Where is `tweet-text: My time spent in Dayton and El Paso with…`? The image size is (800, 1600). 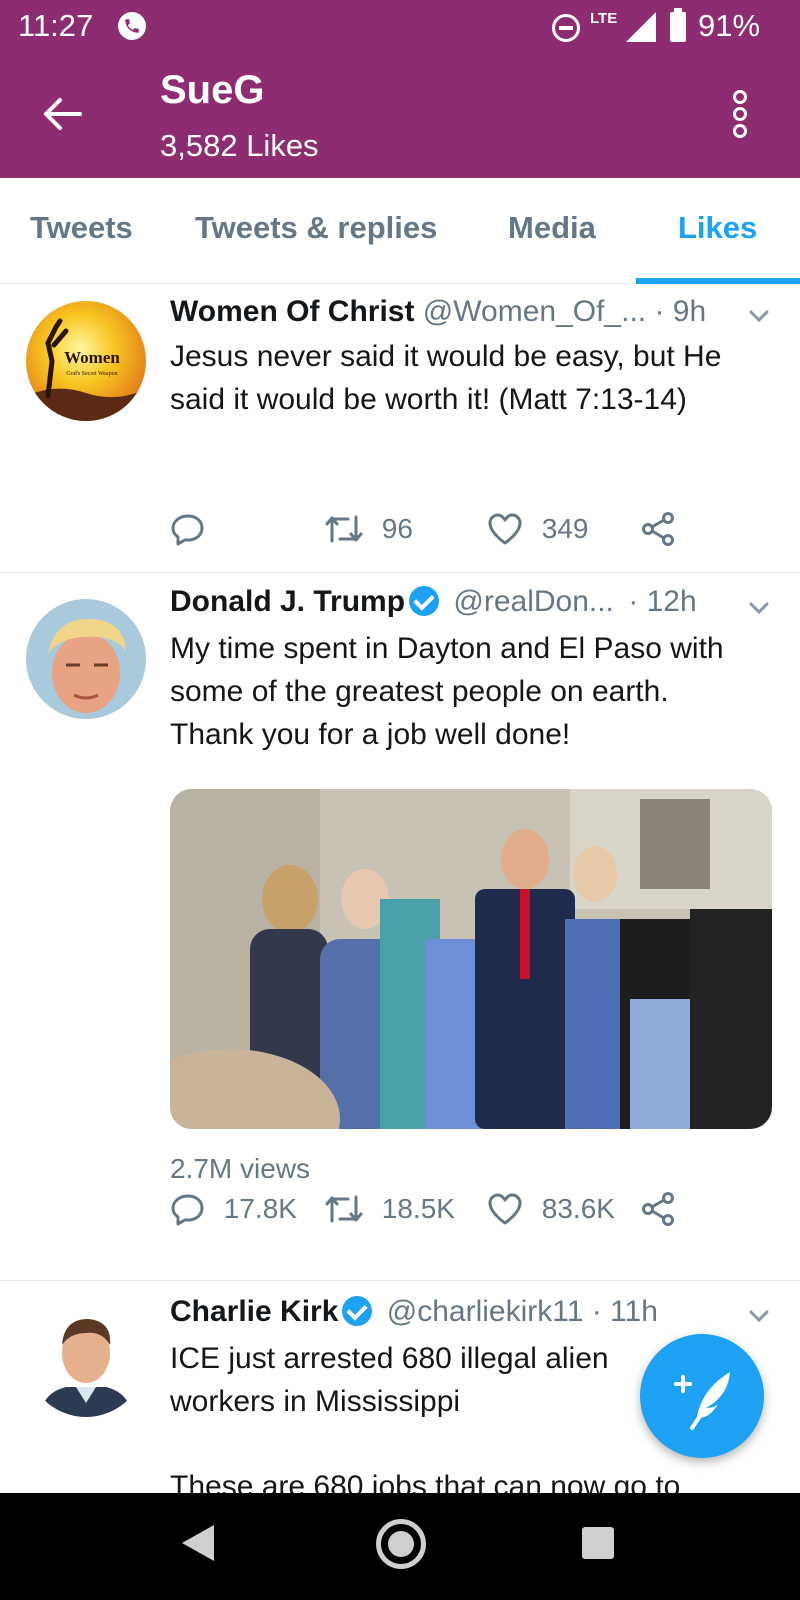 tweet-text: My time spent in Dayton and El Paso with… is located at coordinates (447, 691).